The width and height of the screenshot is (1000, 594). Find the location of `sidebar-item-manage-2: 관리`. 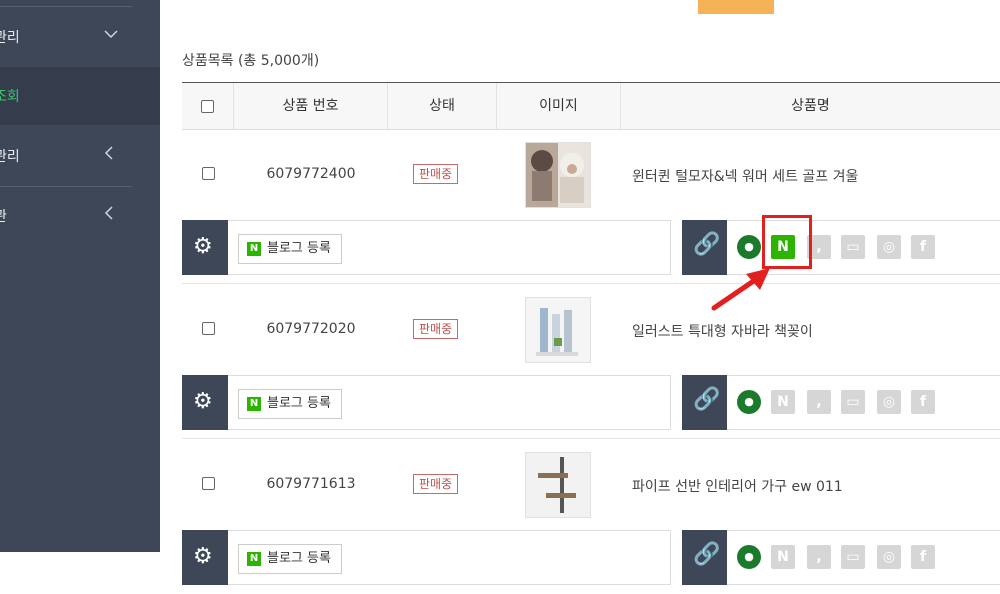

sidebar-item-manage-2: 관리 is located at coordinates (80, 156).